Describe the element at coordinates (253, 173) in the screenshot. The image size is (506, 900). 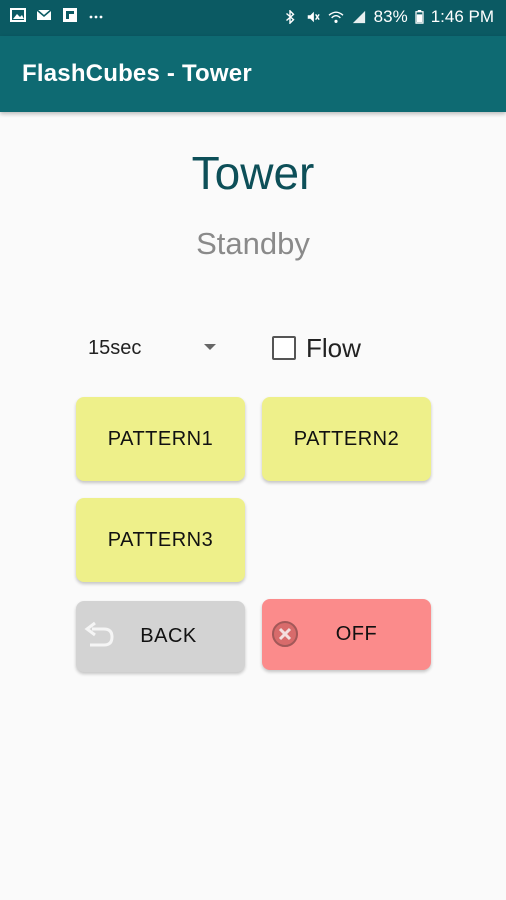
I see `page-title: Tower` at that location.